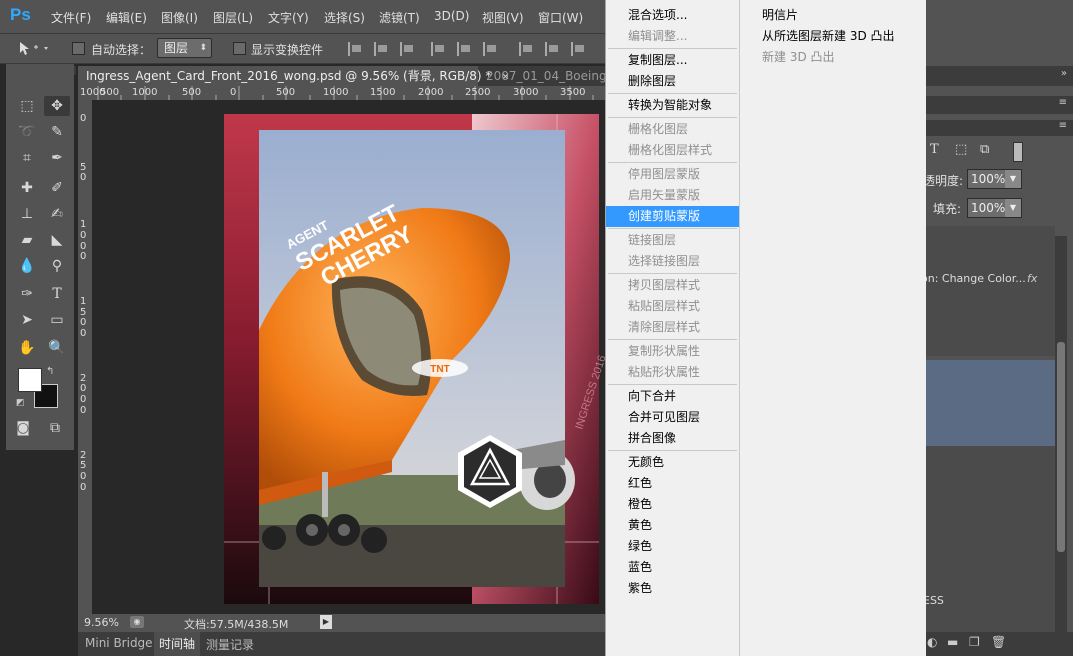 This screenshot has width=1073, height=656. Describe the element at coordinates (672, 396) in the screenshot. I see `menu-item: 向下合并` at that location.